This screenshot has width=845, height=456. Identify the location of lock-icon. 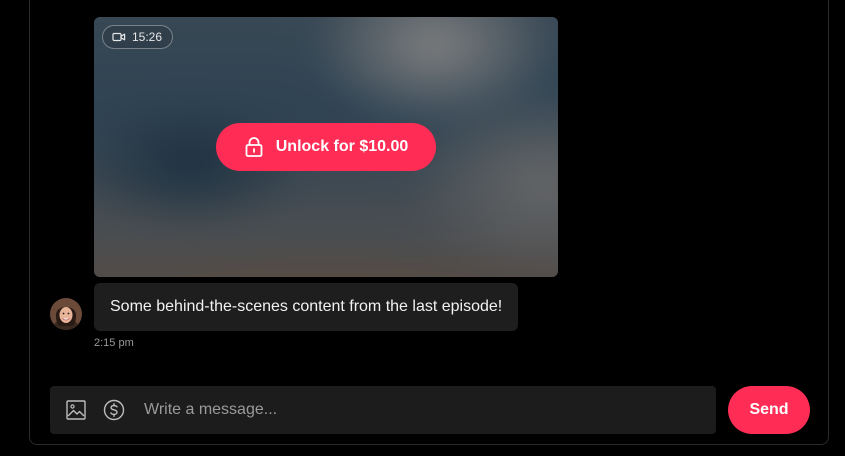
(254, 147).